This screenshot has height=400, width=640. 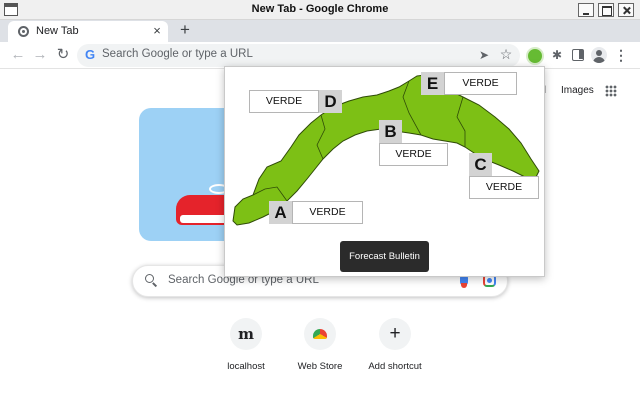 What do you see at coordinates (586, 10) in the screenshot?
I see `minimize-icon` at bounding box center [586, 10].